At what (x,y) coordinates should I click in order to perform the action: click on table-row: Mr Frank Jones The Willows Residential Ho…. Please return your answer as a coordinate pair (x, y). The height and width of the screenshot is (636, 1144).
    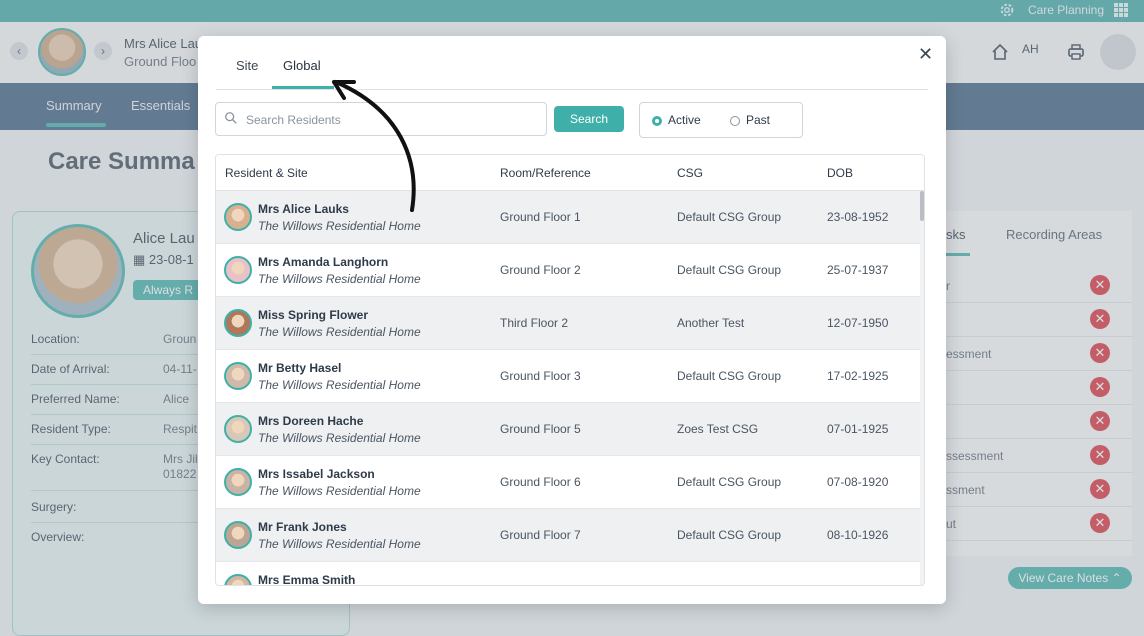
    Looking at the image, I should click on (568, 535).